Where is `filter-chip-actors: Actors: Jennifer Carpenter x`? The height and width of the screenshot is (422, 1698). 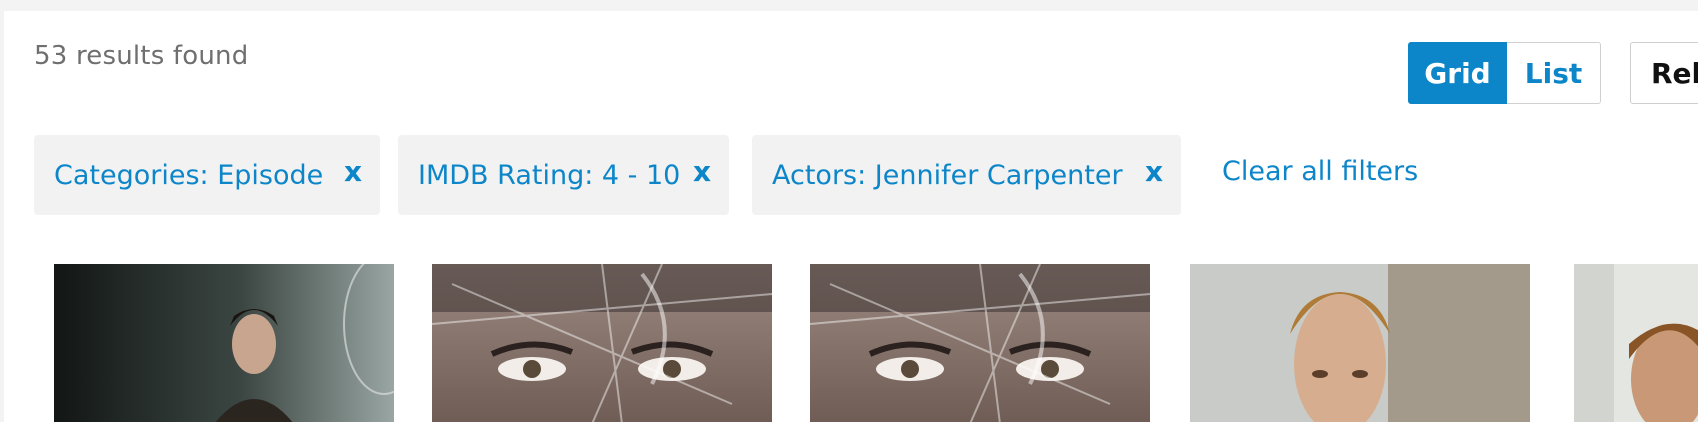 filter-chip-actors: Actors: Jennifer Carpenter x is located at coordinates (966, 175).